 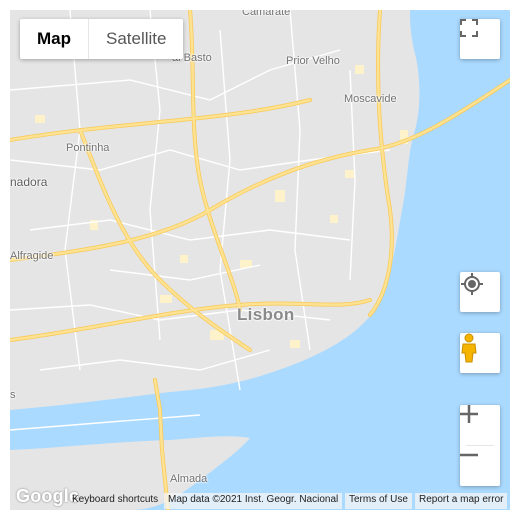 I want to click on place-label-camarate: Camarate, so click(x=266, y=14).